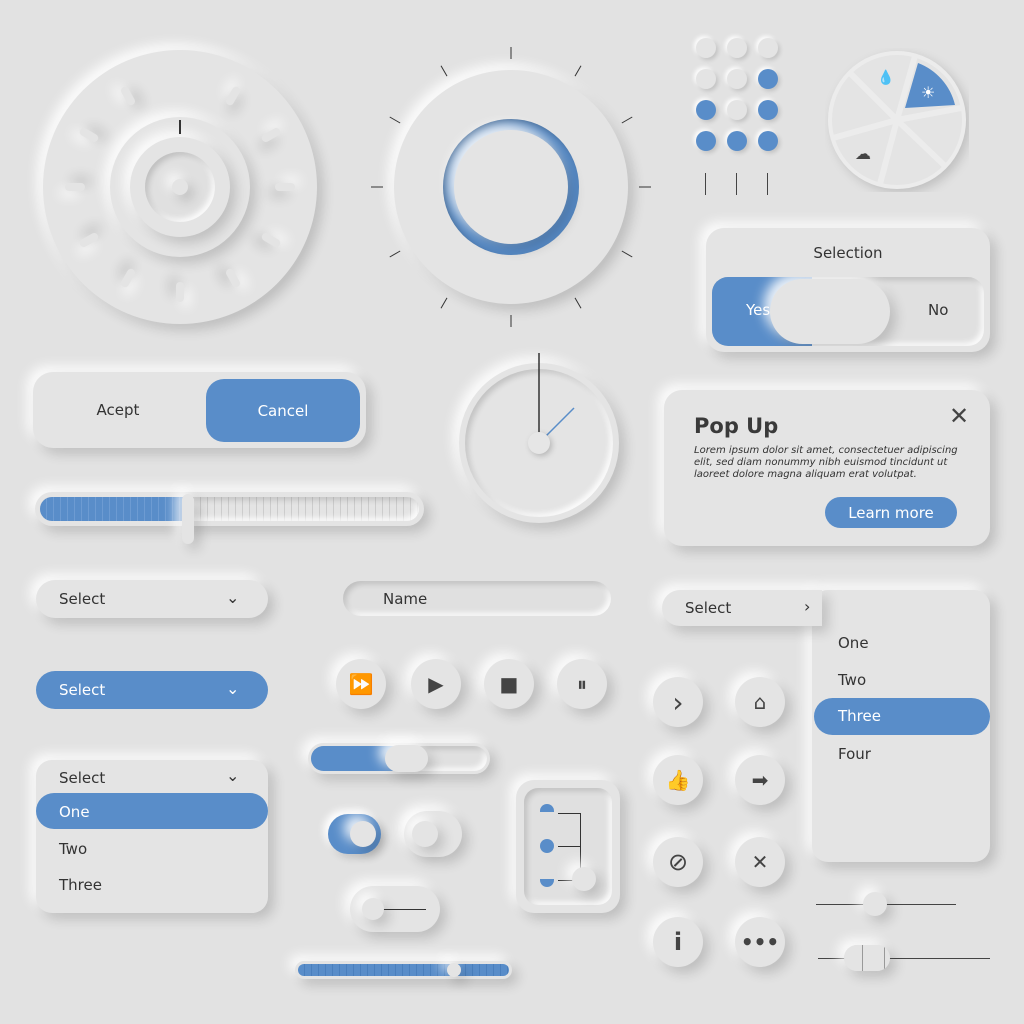 The height and width of the screenshot is (1024, 1024). What do you see at coordinates (852, 680) in the screenshot?
I see `side-option-two: Two` at bounding box center [852, 680].